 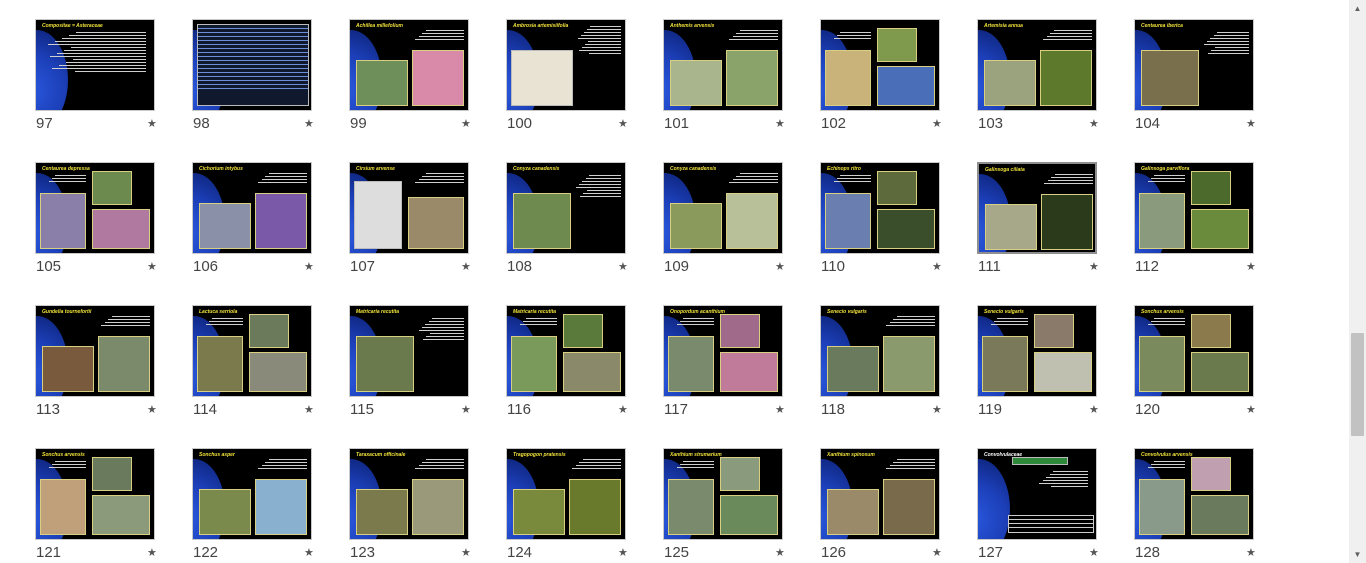 I want to click on slide-thumbnail: Centaurea depressa 105 ★, so click(x=114, y=227).